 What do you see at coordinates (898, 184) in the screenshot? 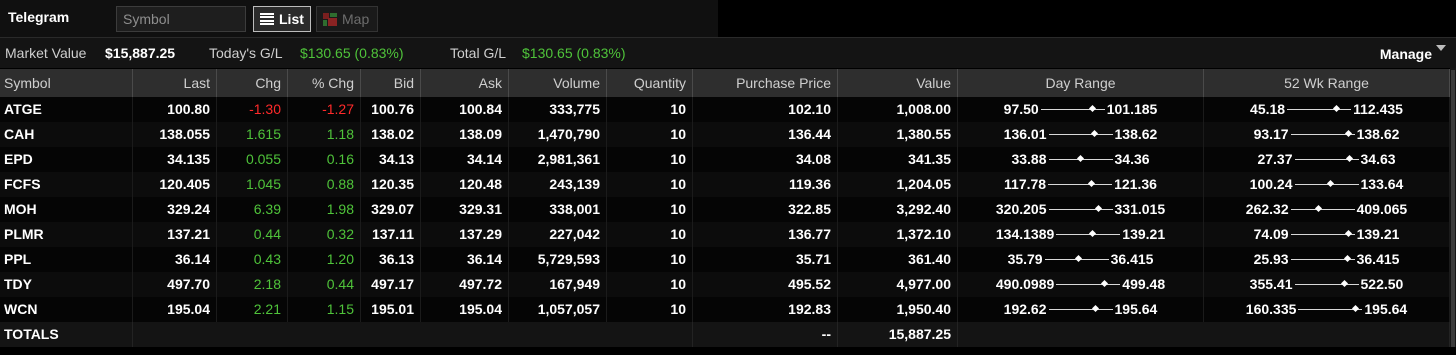
I see `cell-value: 1,204.05` at bounding box center [898, 184].